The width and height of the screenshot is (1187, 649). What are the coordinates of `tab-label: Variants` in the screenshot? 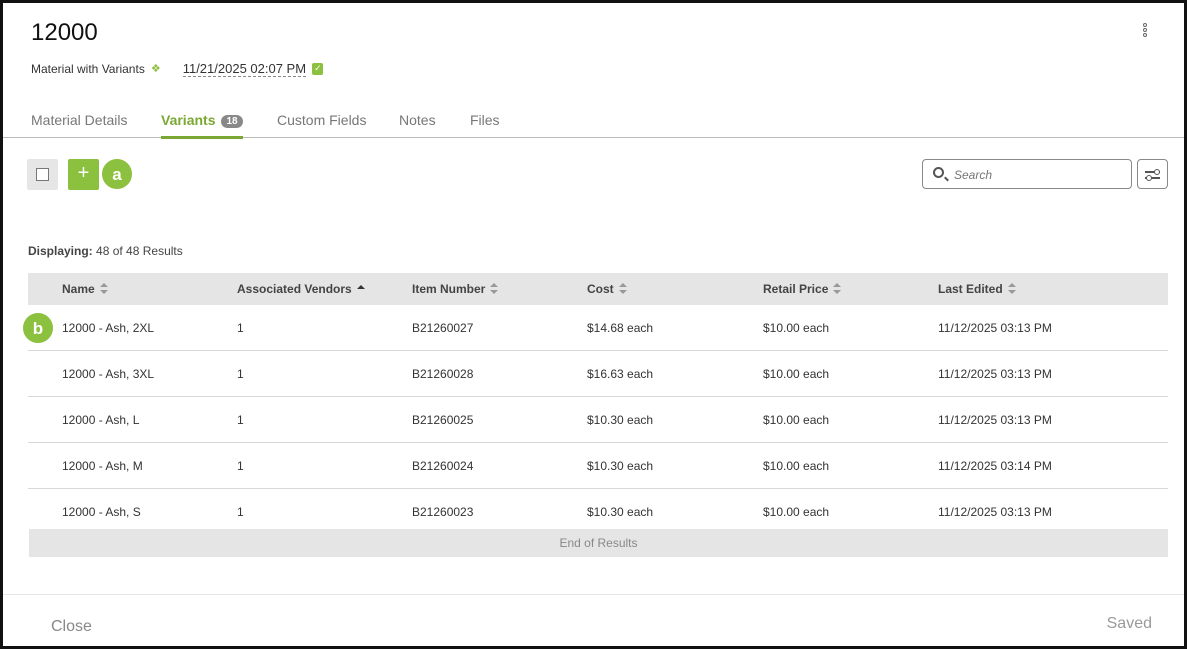 It's located at (188, 120).